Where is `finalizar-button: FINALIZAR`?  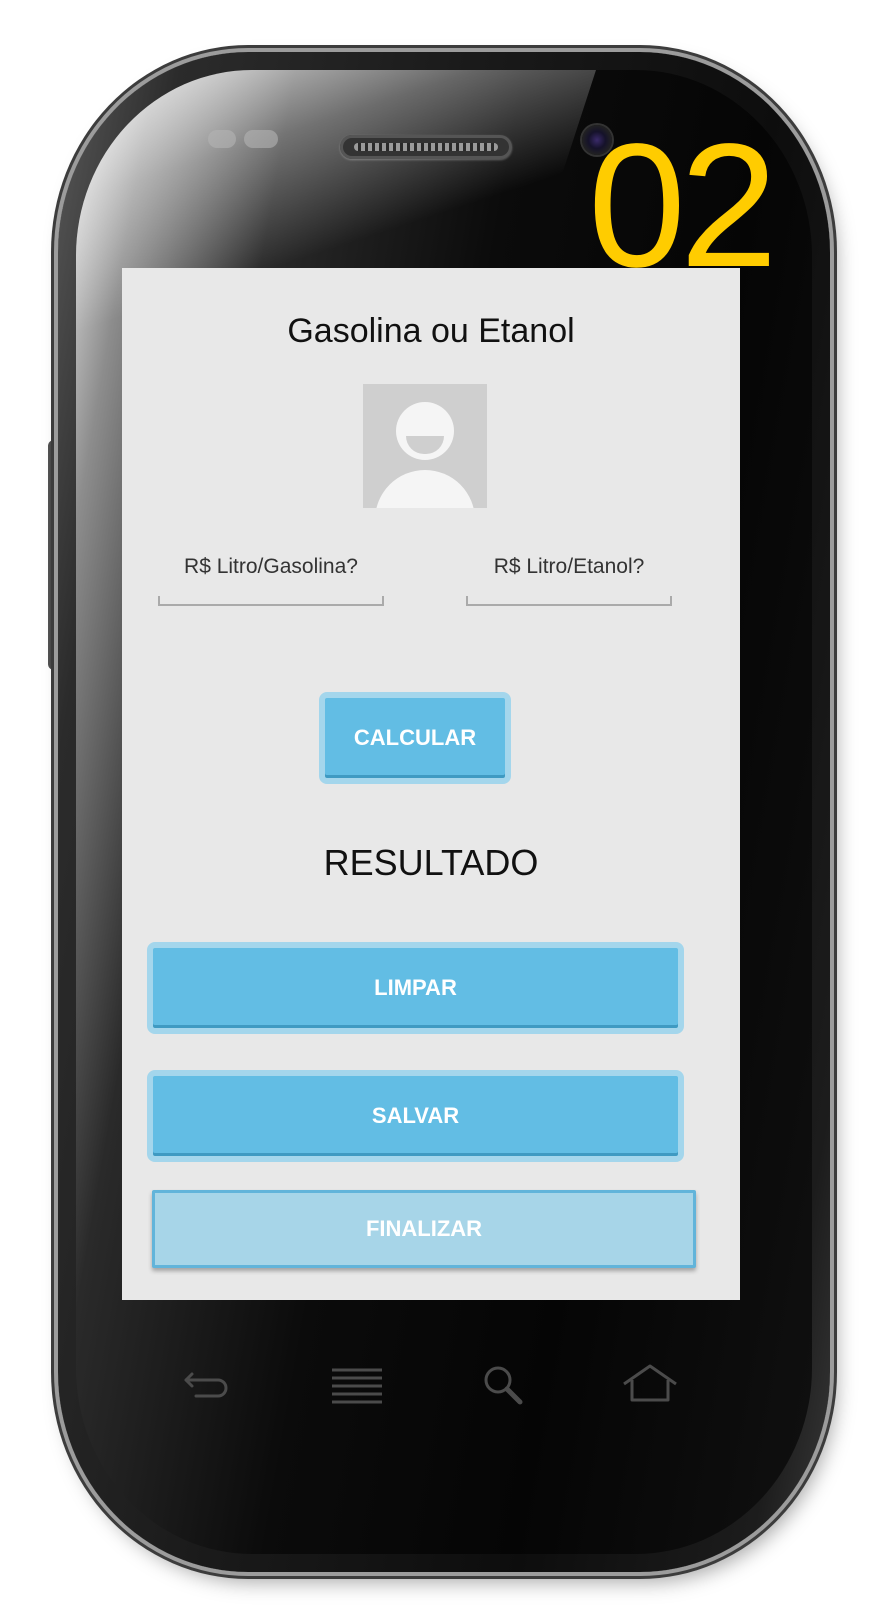
finalizar-button: FINALIZAR is located at coordinates (424, 1229).